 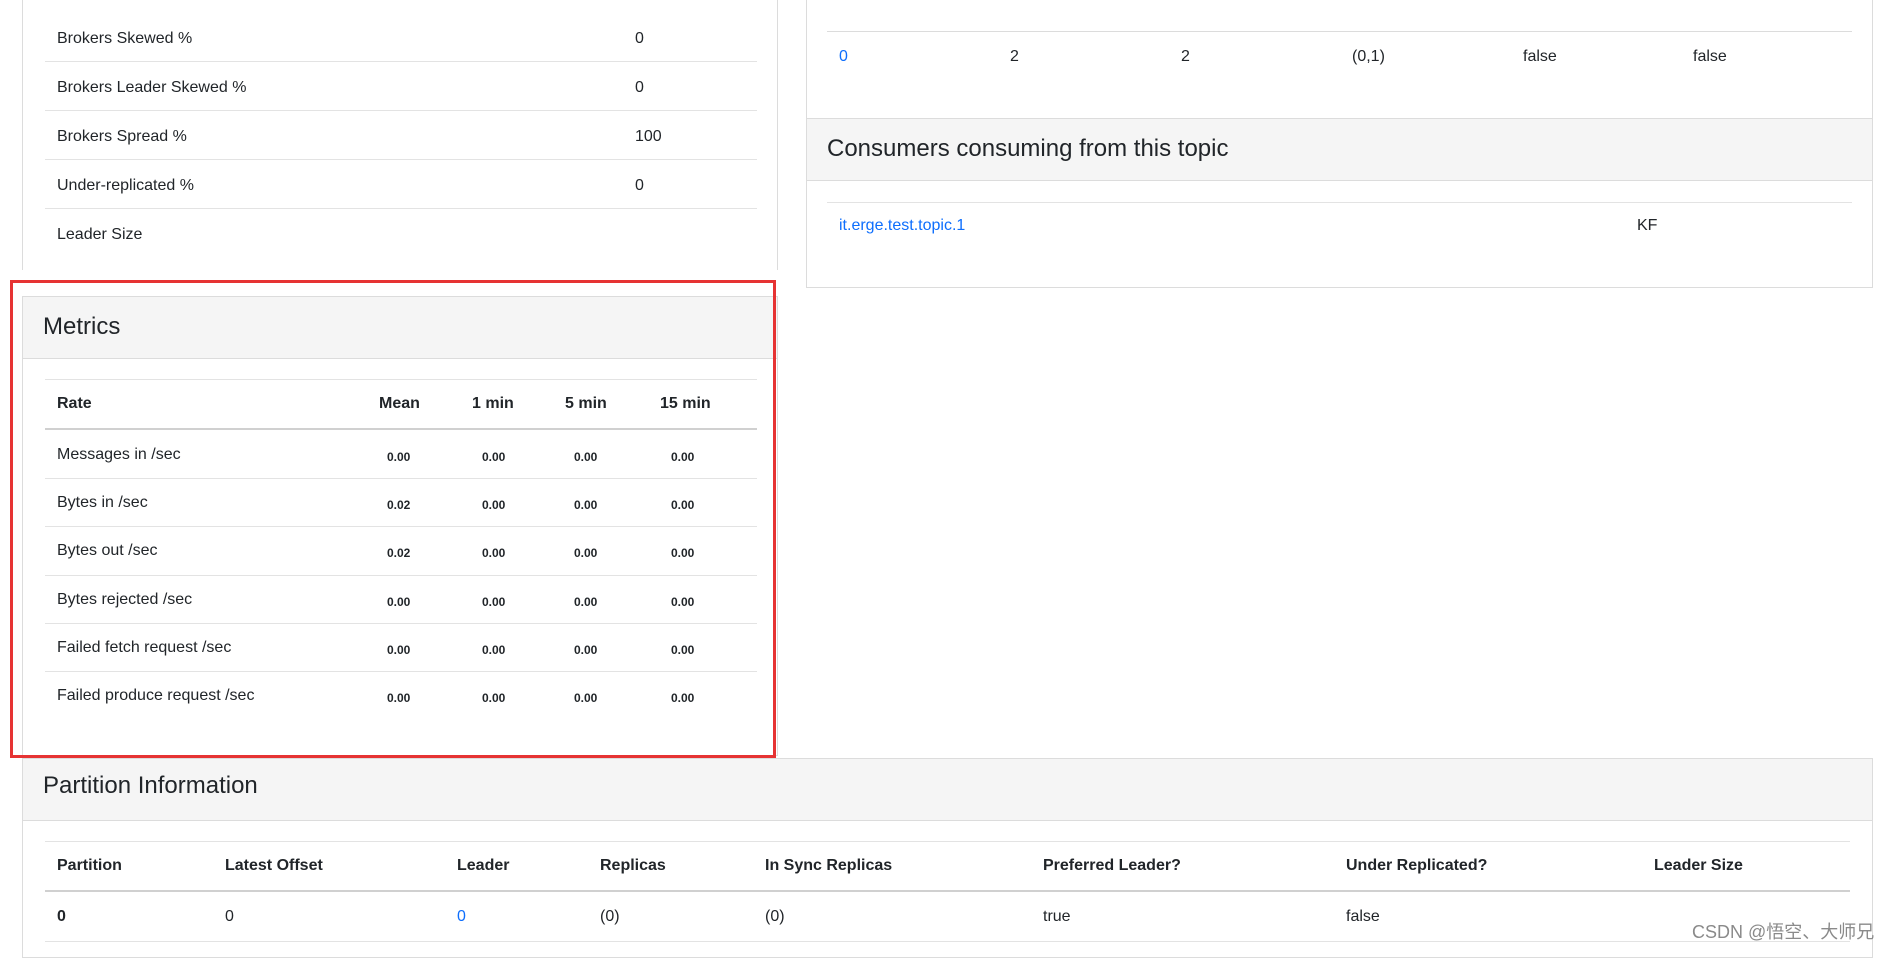 What do you see at coordinates (1339, 60) in the screenshot?
I see `brokers-panel: 0 2 2 (0,1) false false` at bounding box center [1339, 60].